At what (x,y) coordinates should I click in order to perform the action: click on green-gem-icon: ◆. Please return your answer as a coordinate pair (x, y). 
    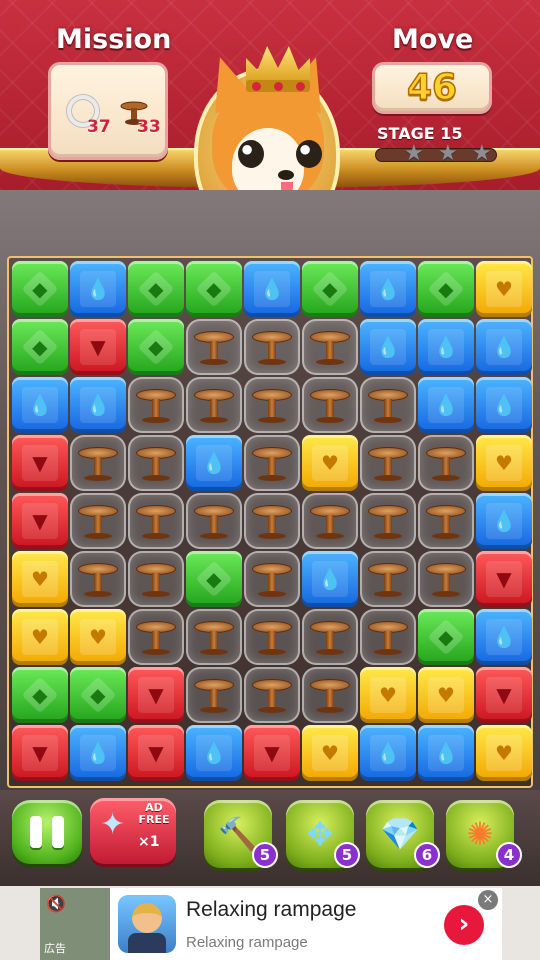
    Looking at the image, I should click on (446, 637).